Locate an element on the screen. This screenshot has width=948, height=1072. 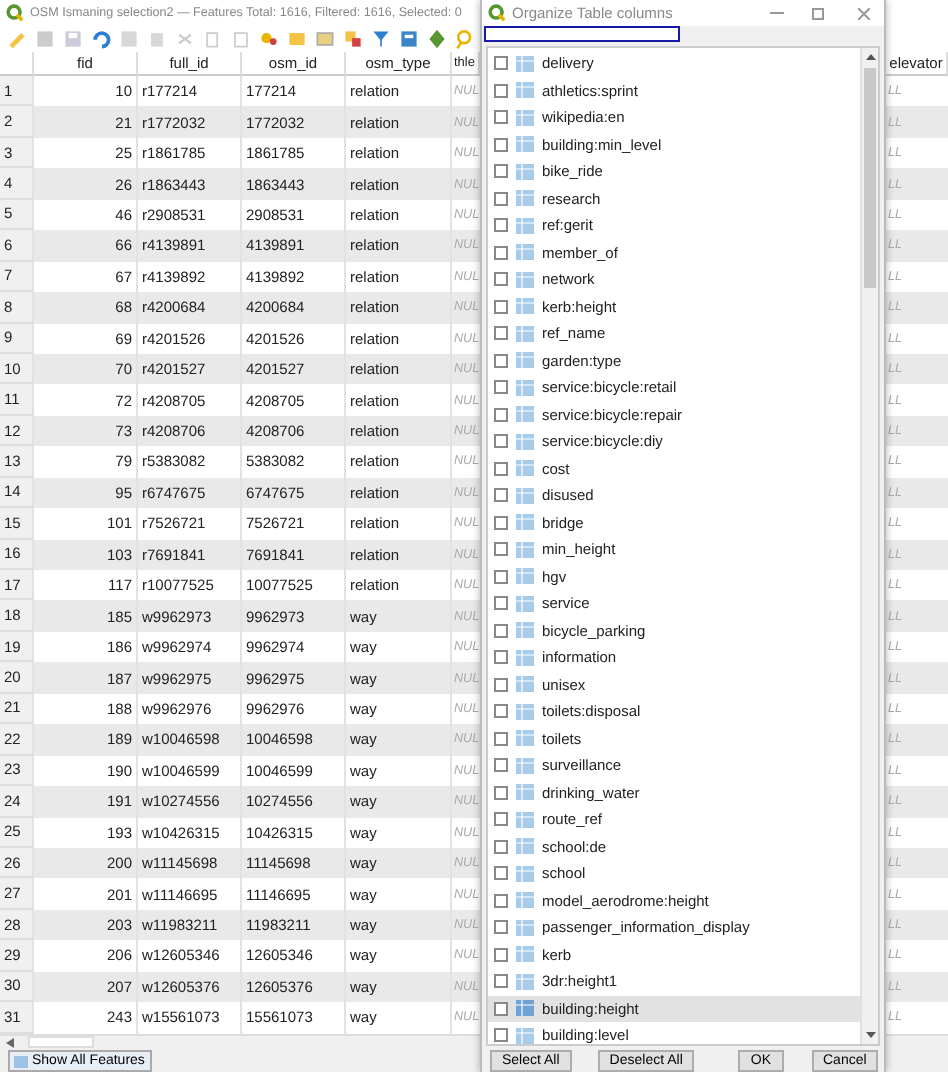
scroll-left-icon is located at coordinates (10, 1042).